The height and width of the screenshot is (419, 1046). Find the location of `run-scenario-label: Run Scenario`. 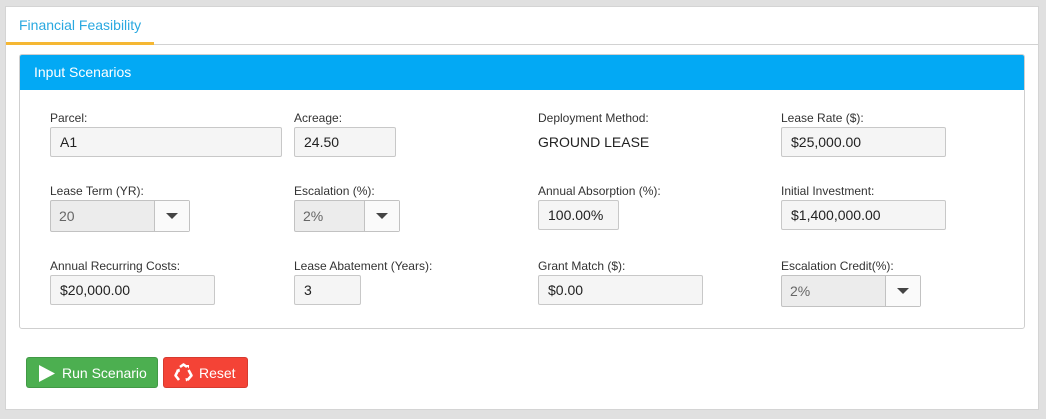

run-scenario-label: Run Scenario is located at coordinates (104, 373).